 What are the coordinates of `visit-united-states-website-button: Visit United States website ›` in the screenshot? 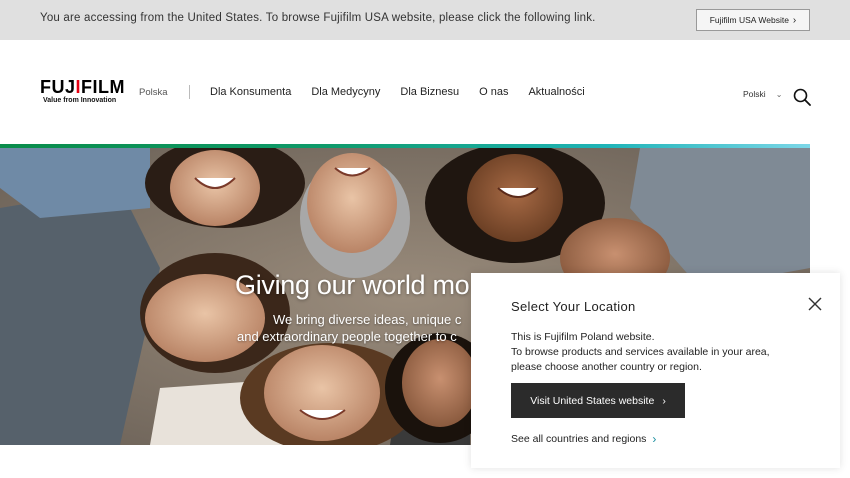 It's located at (598, 400).